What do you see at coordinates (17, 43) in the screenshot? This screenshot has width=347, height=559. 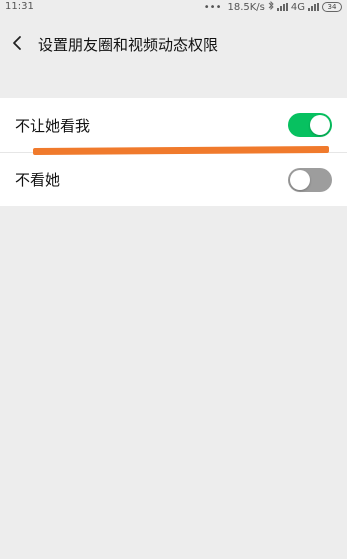 I see `chevron-left-icon` at bounding box center [17, 43].